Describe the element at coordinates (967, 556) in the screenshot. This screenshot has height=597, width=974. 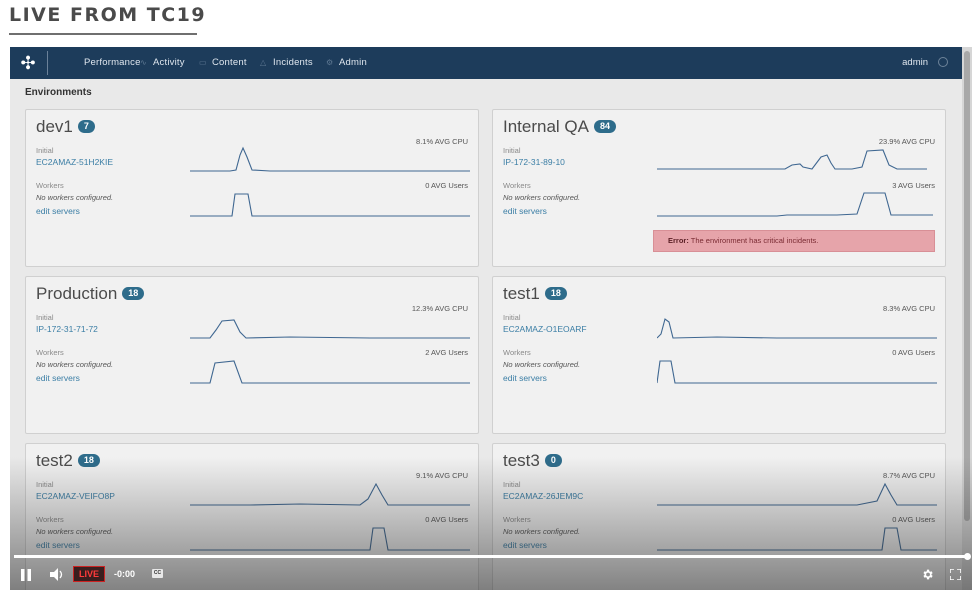
I see `progress-knob` at that location.